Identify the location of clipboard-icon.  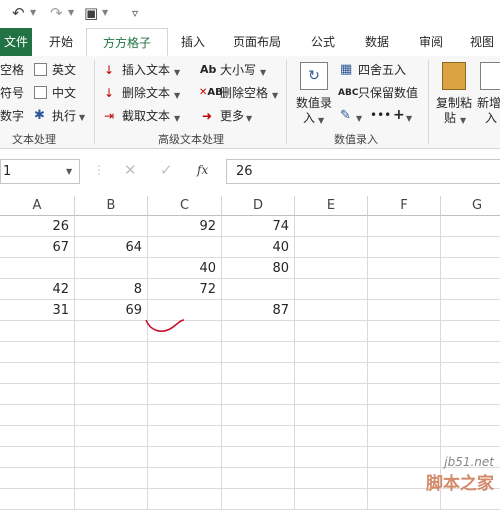
(454, 76).